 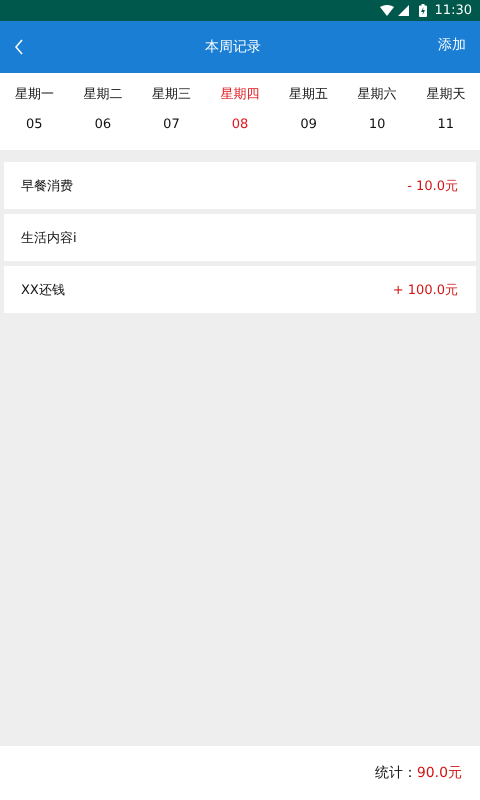 I want to click on day-tab: 星期三 07, so click(x=171, y=111).